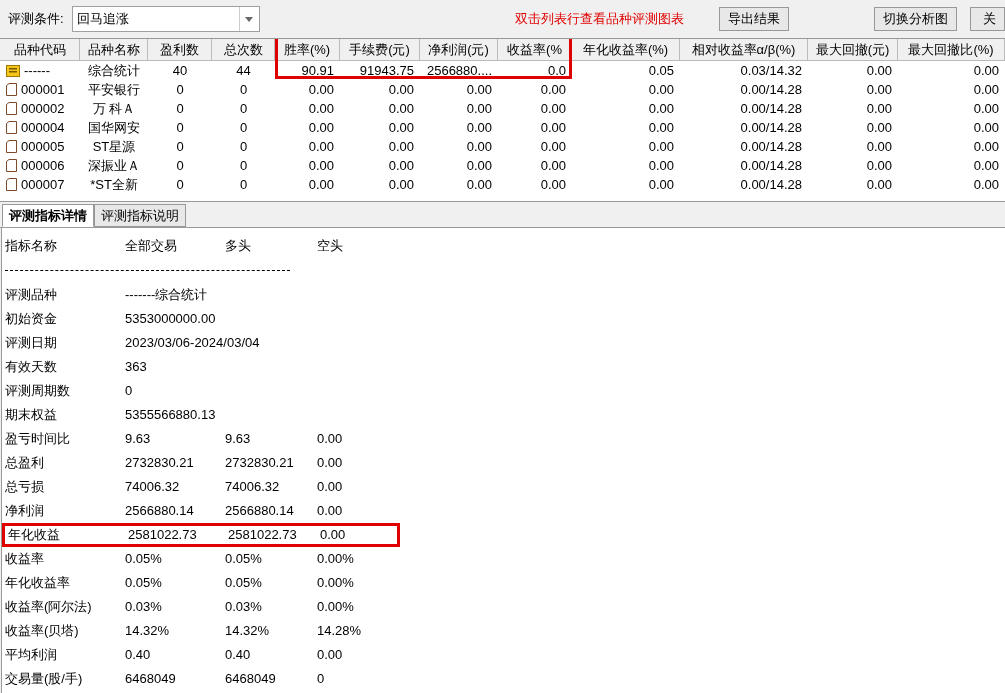  Describe the element at coordinates (599, 19) in the screenshot. I see `hint-text: 双击列表行查看品种评测图表` at that location.